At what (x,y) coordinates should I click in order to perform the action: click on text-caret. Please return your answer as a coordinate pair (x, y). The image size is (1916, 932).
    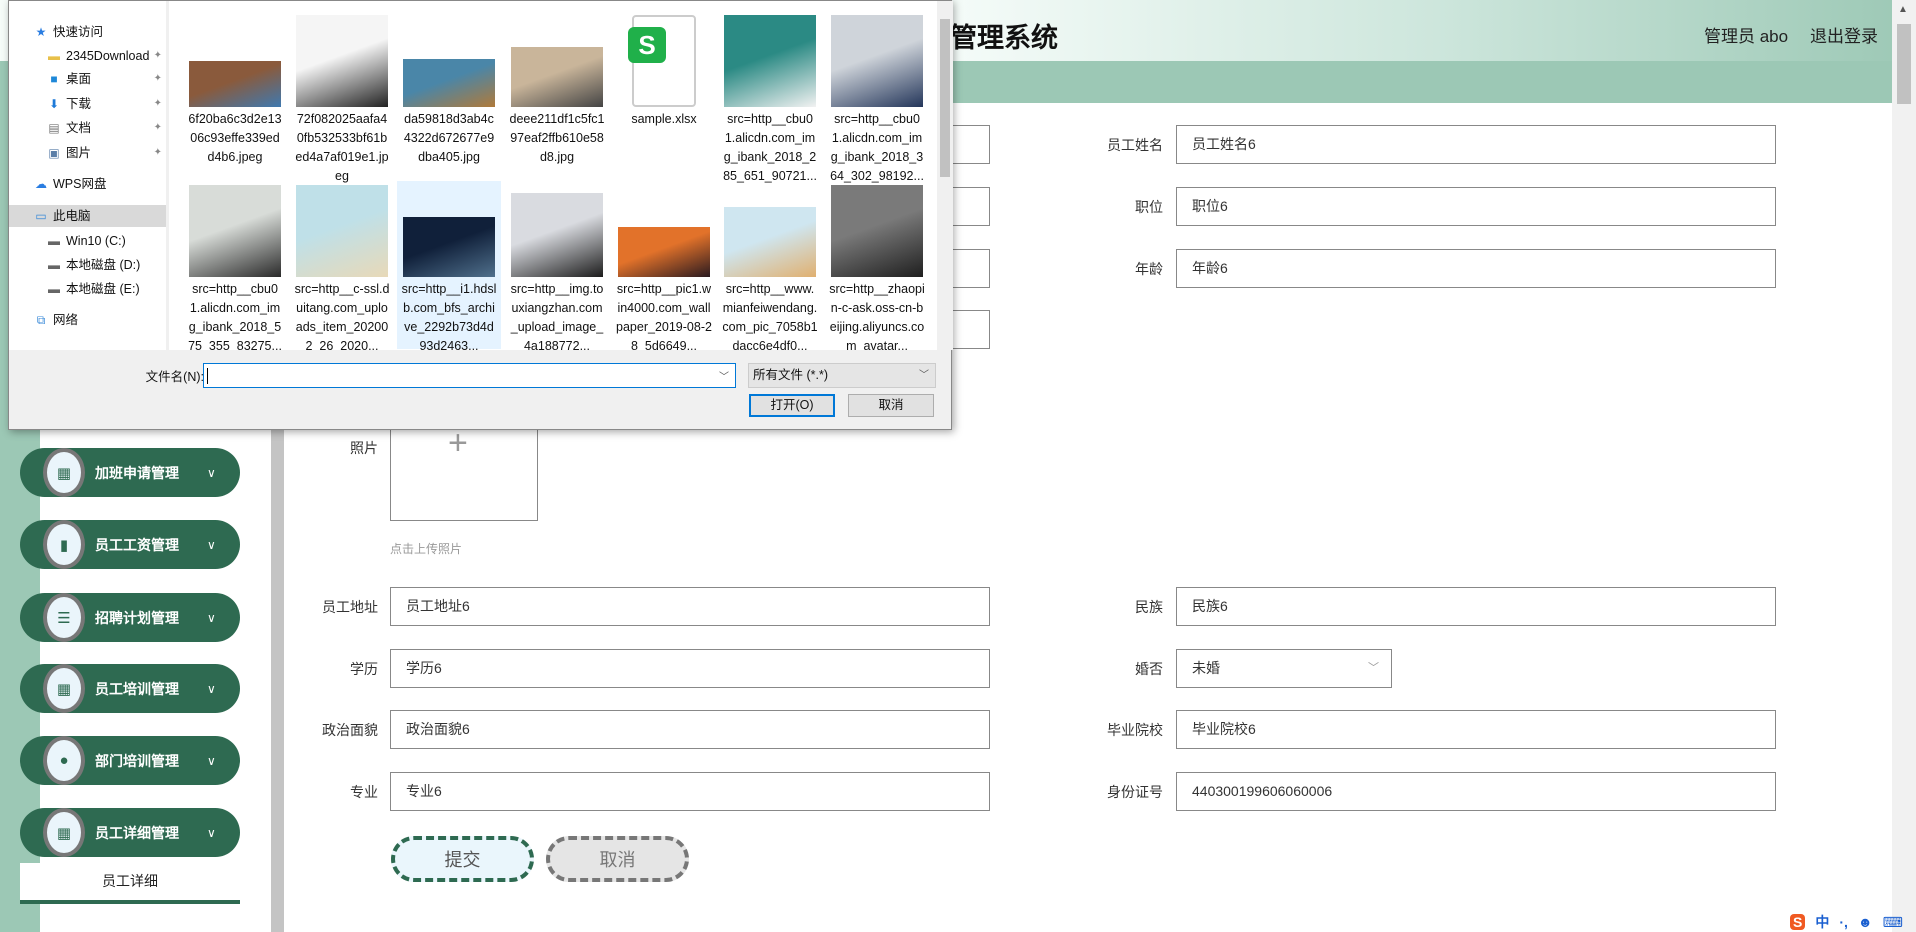
    Looking at the image, I should click on (207, 376).